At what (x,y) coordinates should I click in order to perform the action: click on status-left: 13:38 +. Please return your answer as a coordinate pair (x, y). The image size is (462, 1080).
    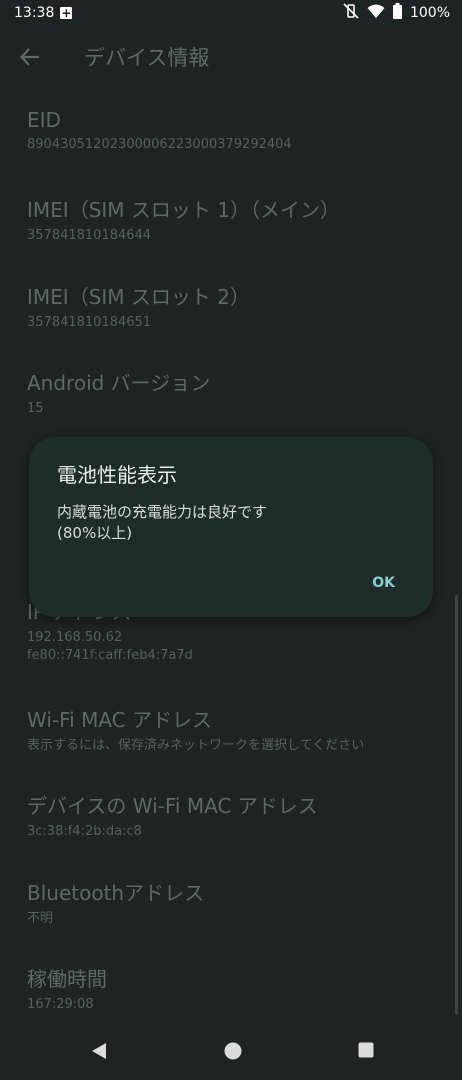
    Looking at the image, I should click on (43, 13).